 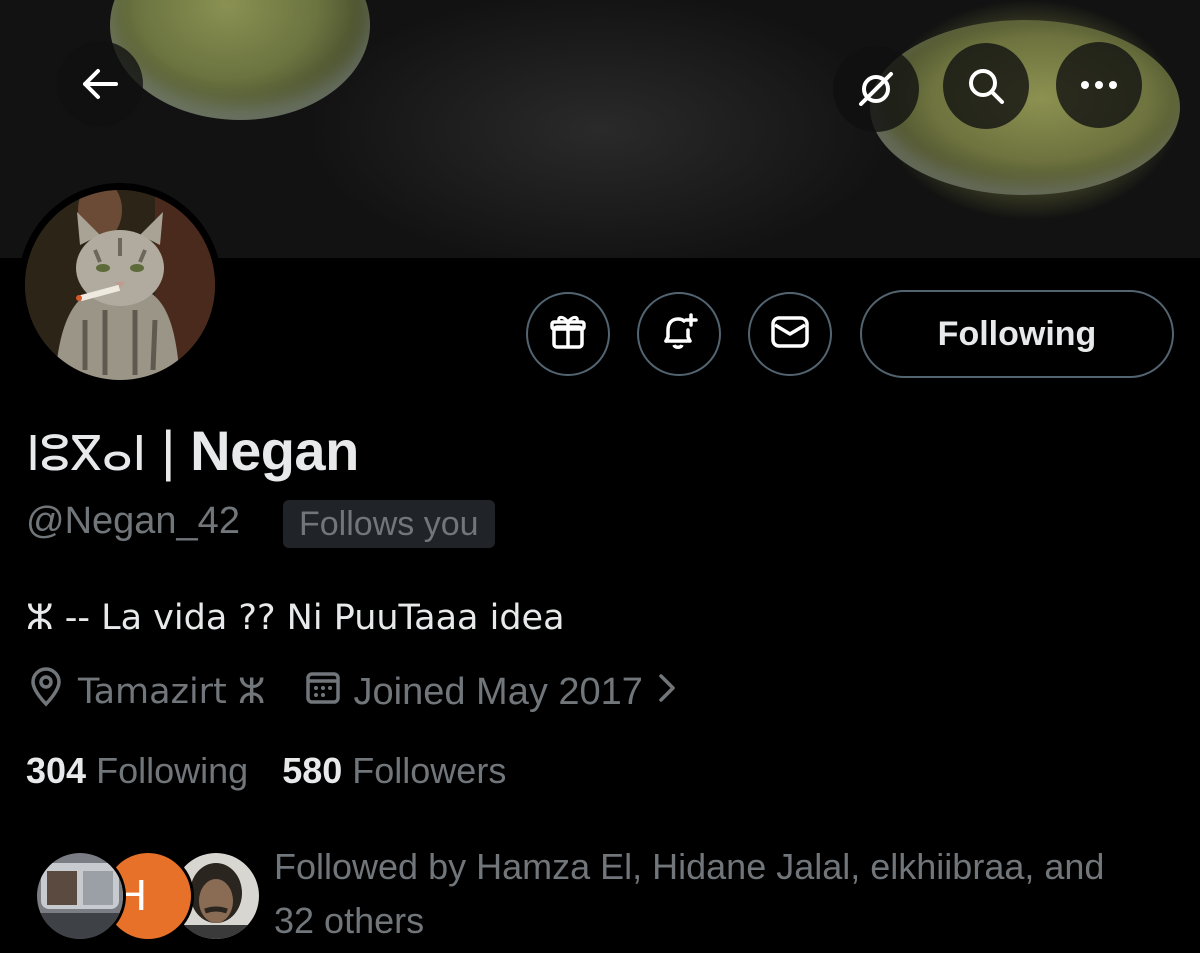 I want to click on bio-text: ⵣ -- La vida ?? Ni PuuTaaa idea, so click(x=295, y=618).